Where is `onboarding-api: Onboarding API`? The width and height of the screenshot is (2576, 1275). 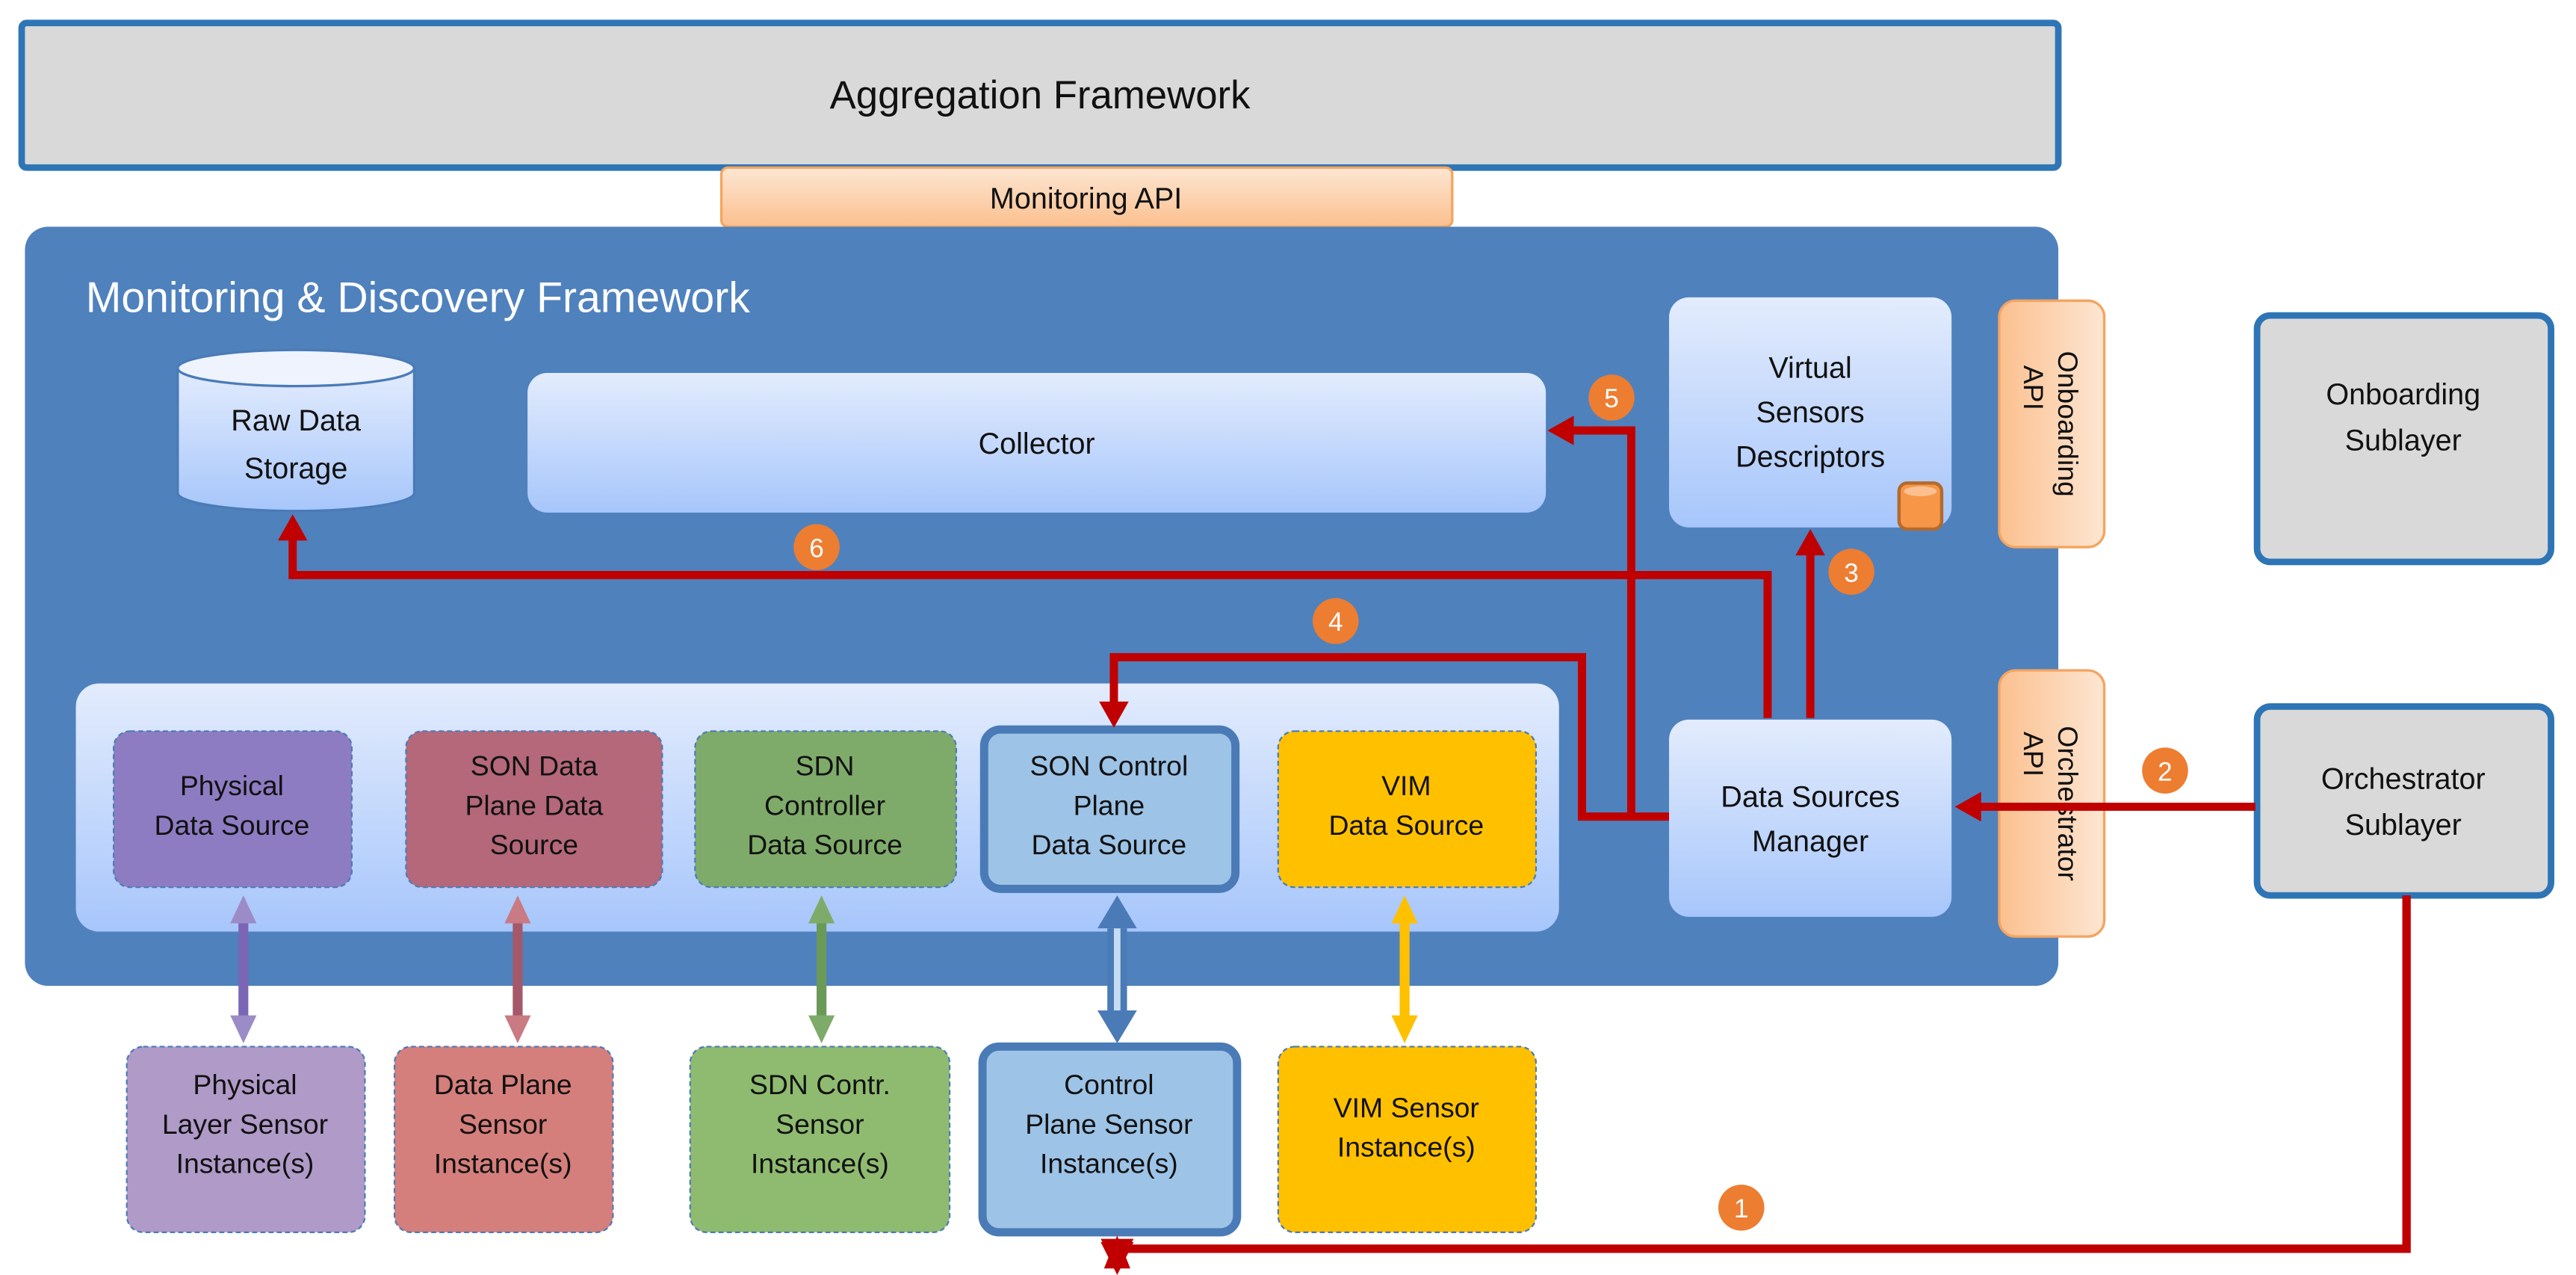 onboarding-api: Onboarding API is located at coordinates (2052, 424).